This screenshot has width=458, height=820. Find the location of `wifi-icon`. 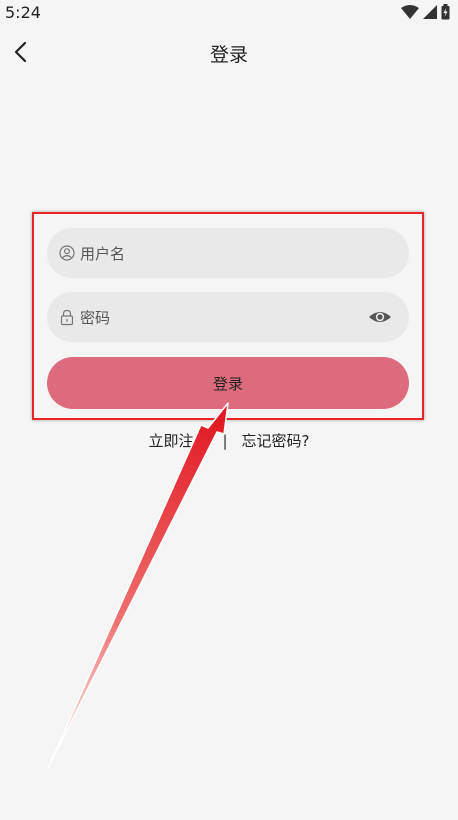

wifi-icon is located at coordinates (410, 12).